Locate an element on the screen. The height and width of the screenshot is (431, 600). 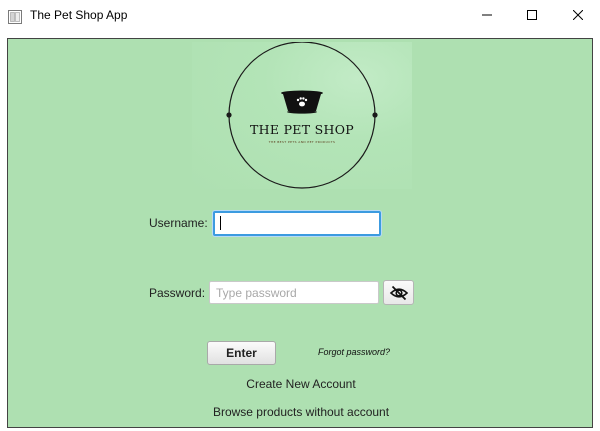
create-account-link: Create New Account is located at coordinates (301, 384).